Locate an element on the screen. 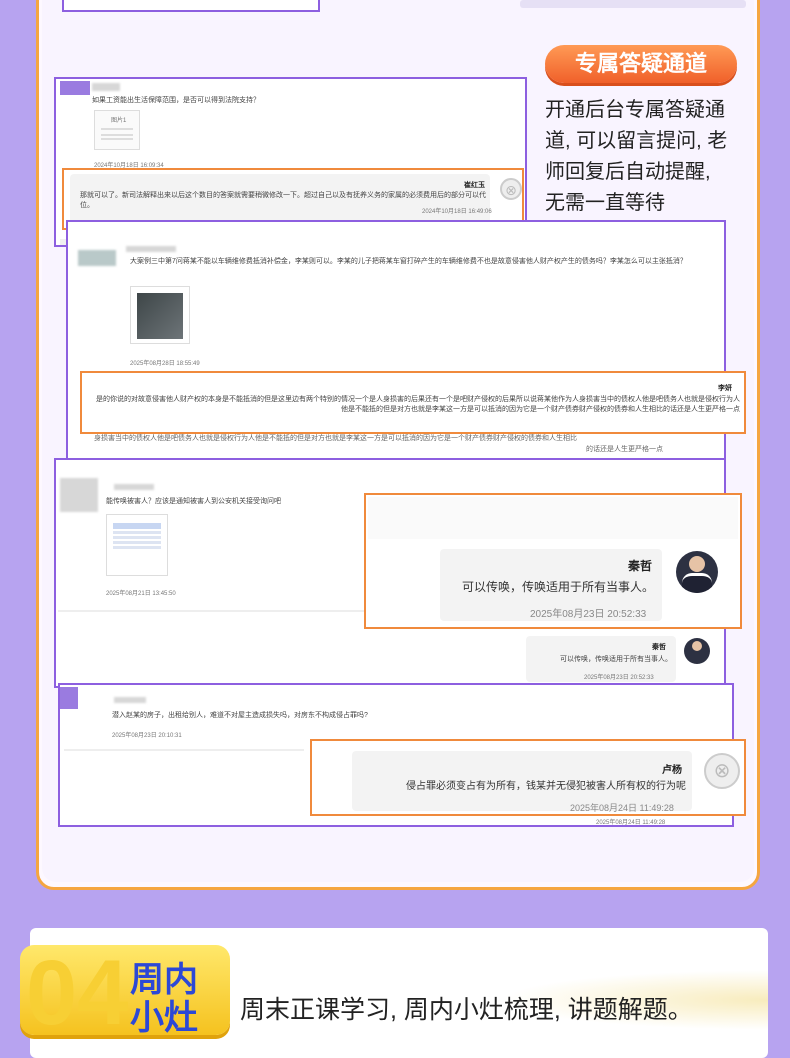 This screenshot has width=790, height=1058. teacher-name: 卢杨 is located at coordinates (672, 770).